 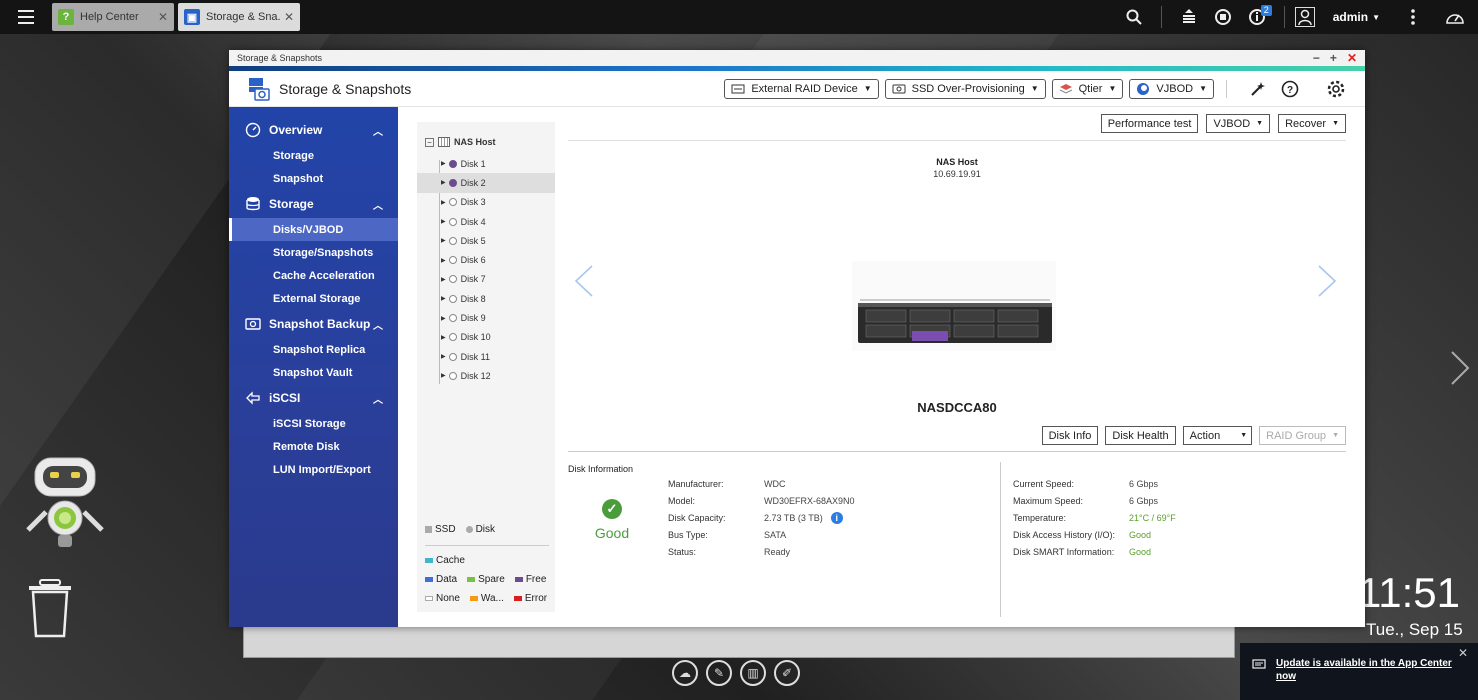 What do you see at coordinates (239, 17) in the screenshot?
I see `taskbar-tab-storage: ▣ Storage & Sna... ✕` at bounding box center [239, 17].